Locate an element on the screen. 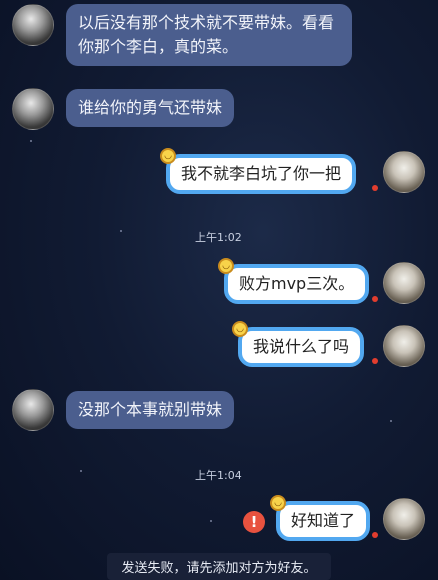 This screenshot has height=580, width=438. message-text: 我不就李白坑了你一把 is located at coordinates (261, 173).